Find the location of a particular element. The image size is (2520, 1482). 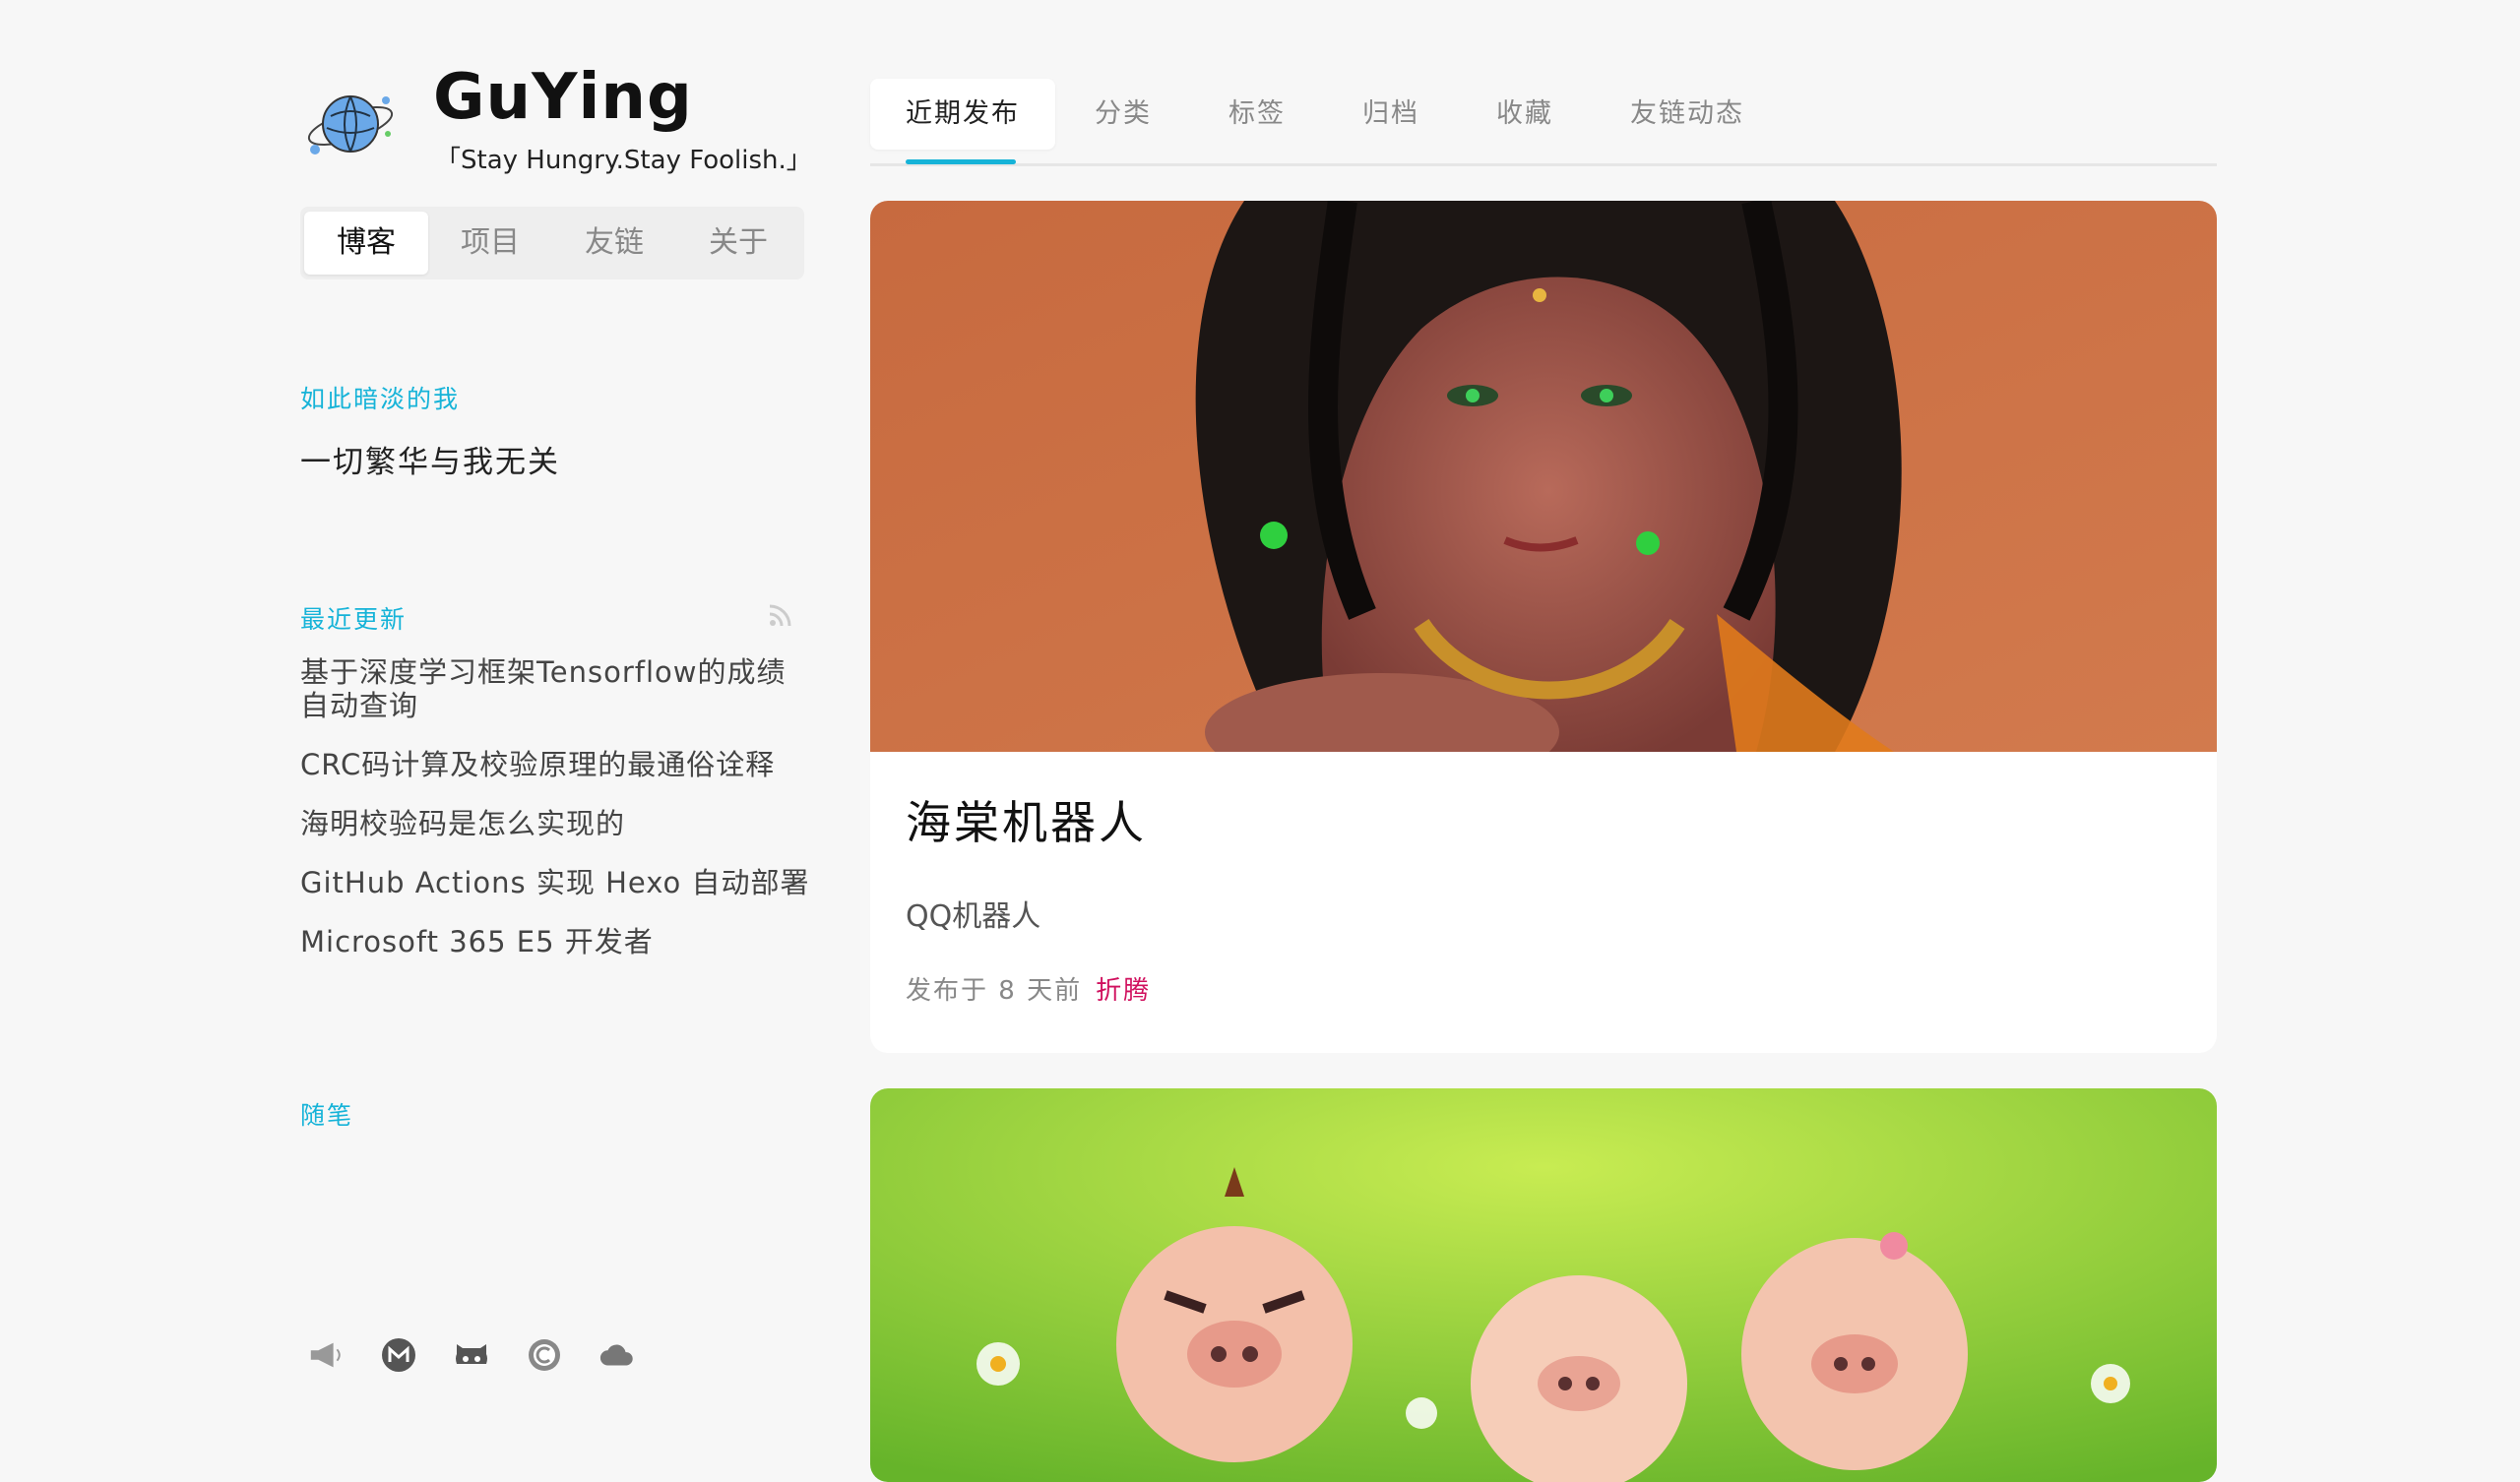

site-title: GuYing is located at coordinates (563, 97).